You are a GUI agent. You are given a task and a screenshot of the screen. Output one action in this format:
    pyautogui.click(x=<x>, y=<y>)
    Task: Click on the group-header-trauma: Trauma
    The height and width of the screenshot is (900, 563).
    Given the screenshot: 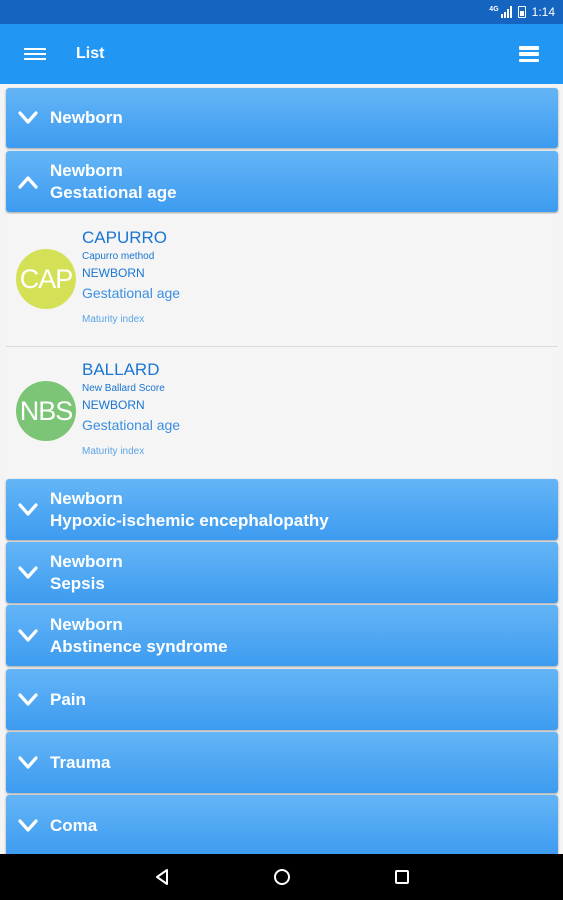 What is the action you would take?
    pyautogui.click(x=282, y=762)
    